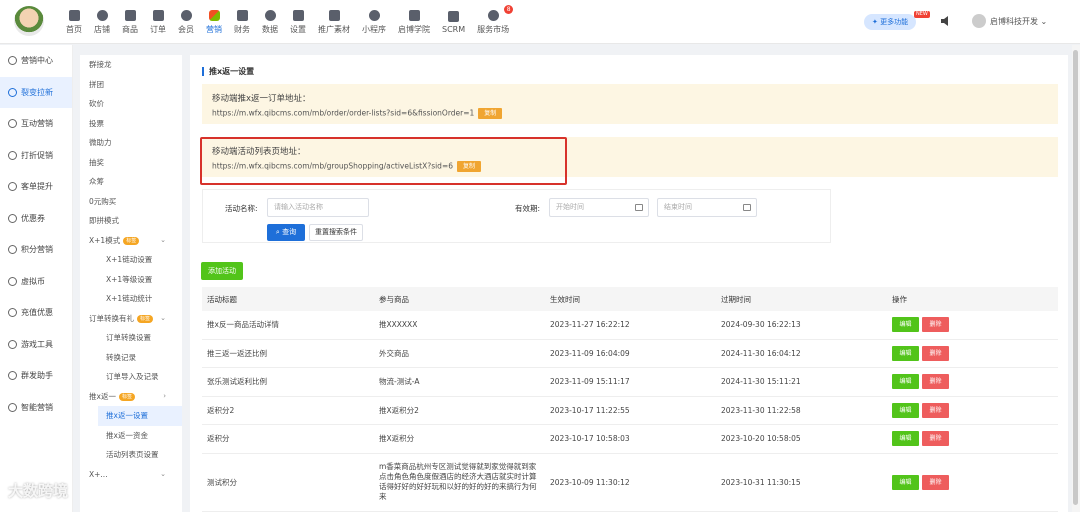  I want to click on nav-item: 订单, so click(158, 22).